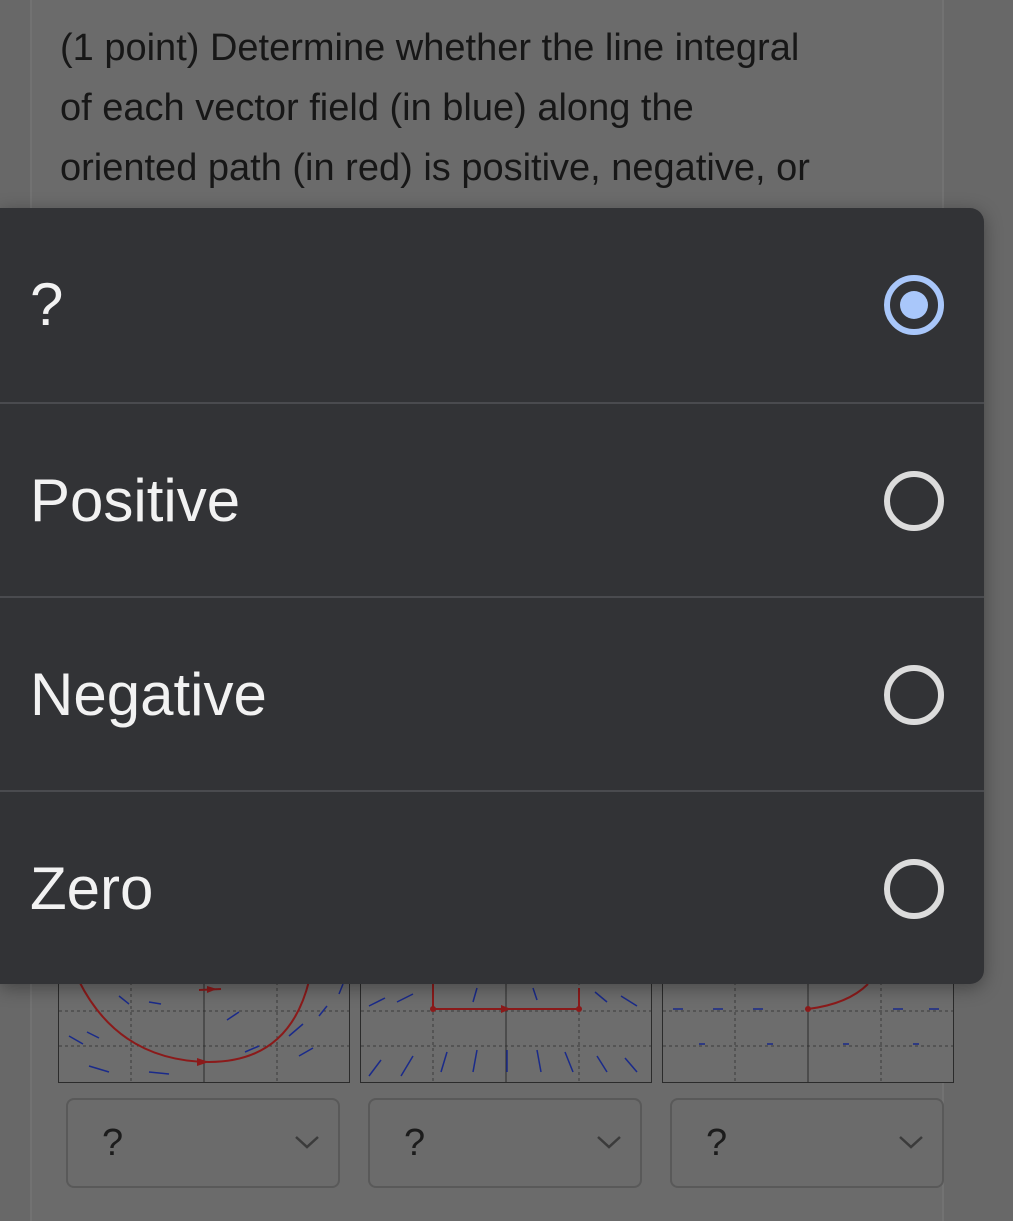  What do you see at coordinates (807, 1143) in the screenshot?
I see `answer-select-3: ?` at bounding box center [807, 1143].